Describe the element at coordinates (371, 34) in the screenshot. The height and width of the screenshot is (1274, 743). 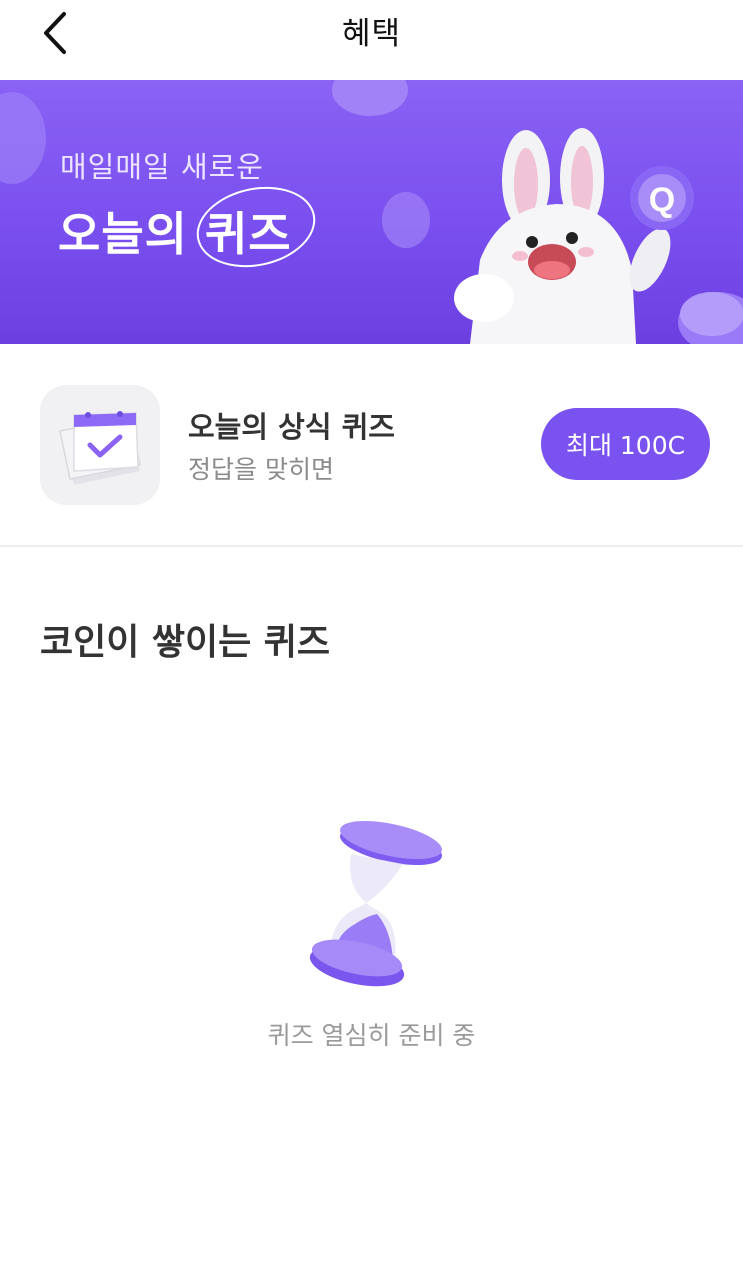
I see `page-title: 혜택` at that location.